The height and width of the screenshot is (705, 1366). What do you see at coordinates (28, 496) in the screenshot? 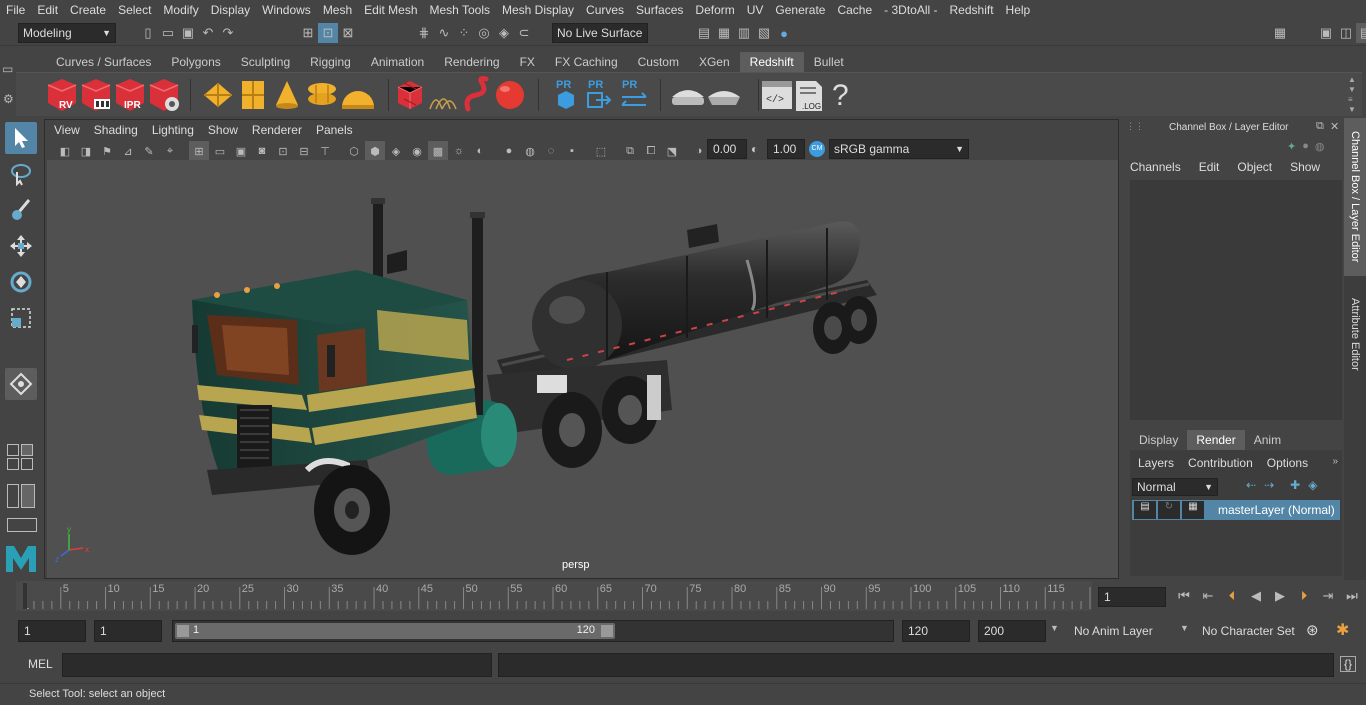
I see `persp-outliner-icon` at bounding box center [28, 496].